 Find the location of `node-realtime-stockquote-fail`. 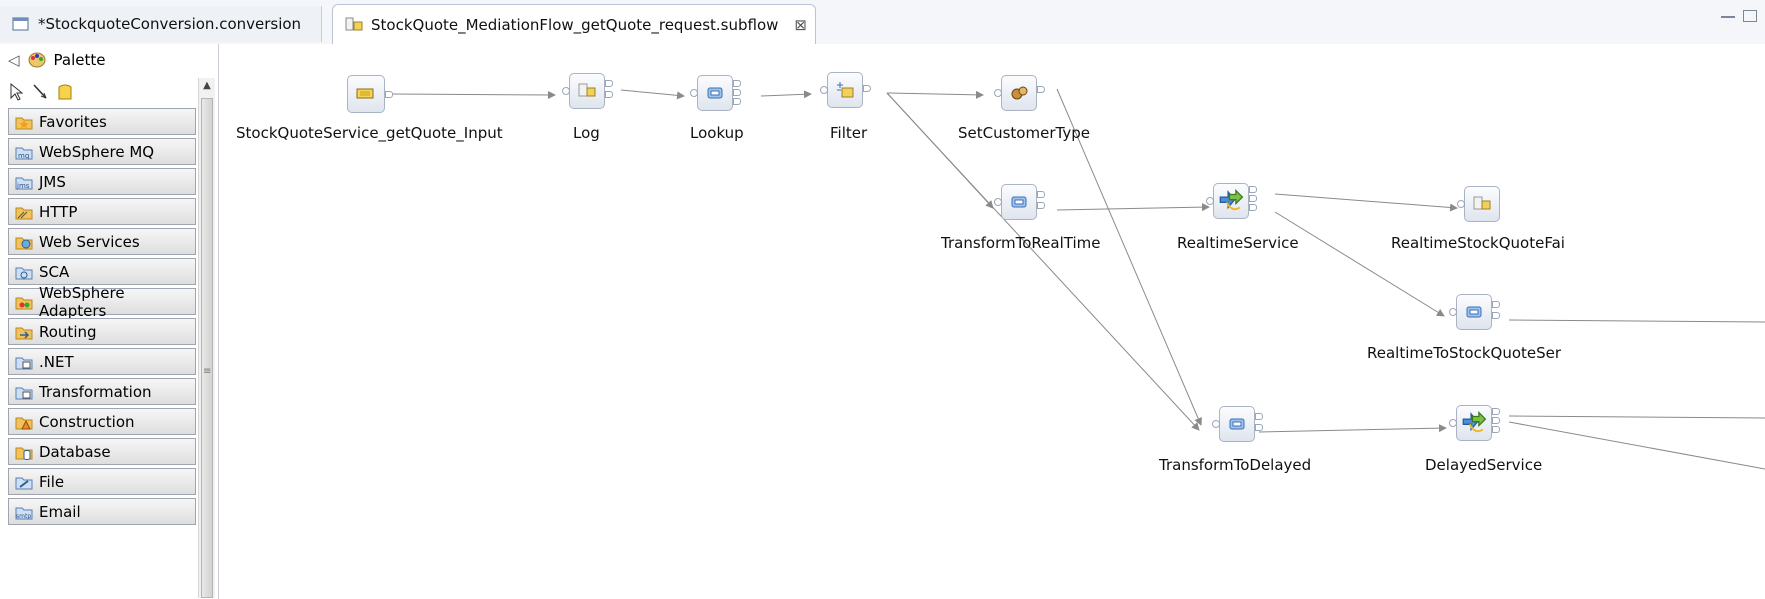

node-realtime-stockquote-fail is located at coordinates (1478, 204).